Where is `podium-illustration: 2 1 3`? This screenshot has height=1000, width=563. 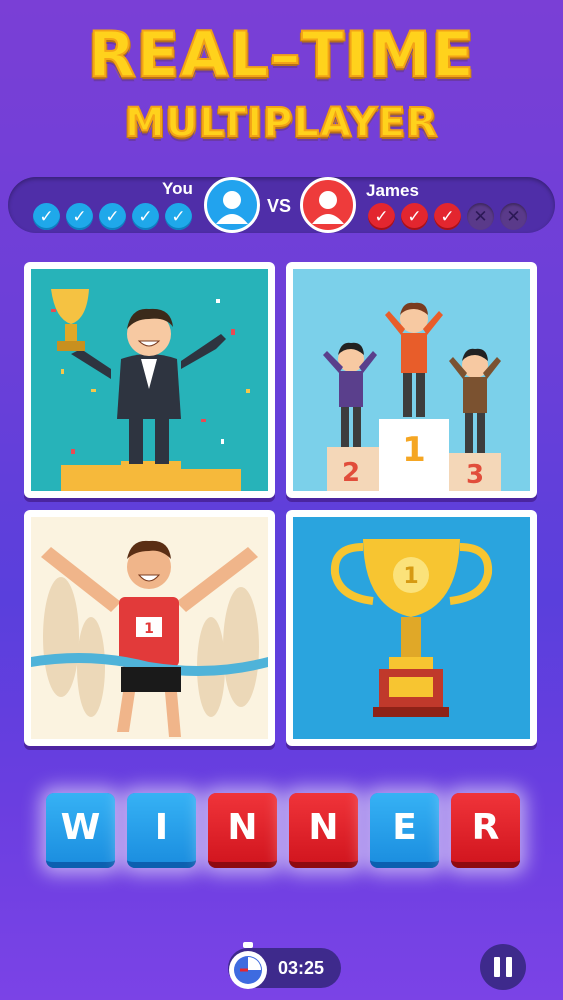
podium-illustration: 2 1 3 is located at coordinates (411, 380).